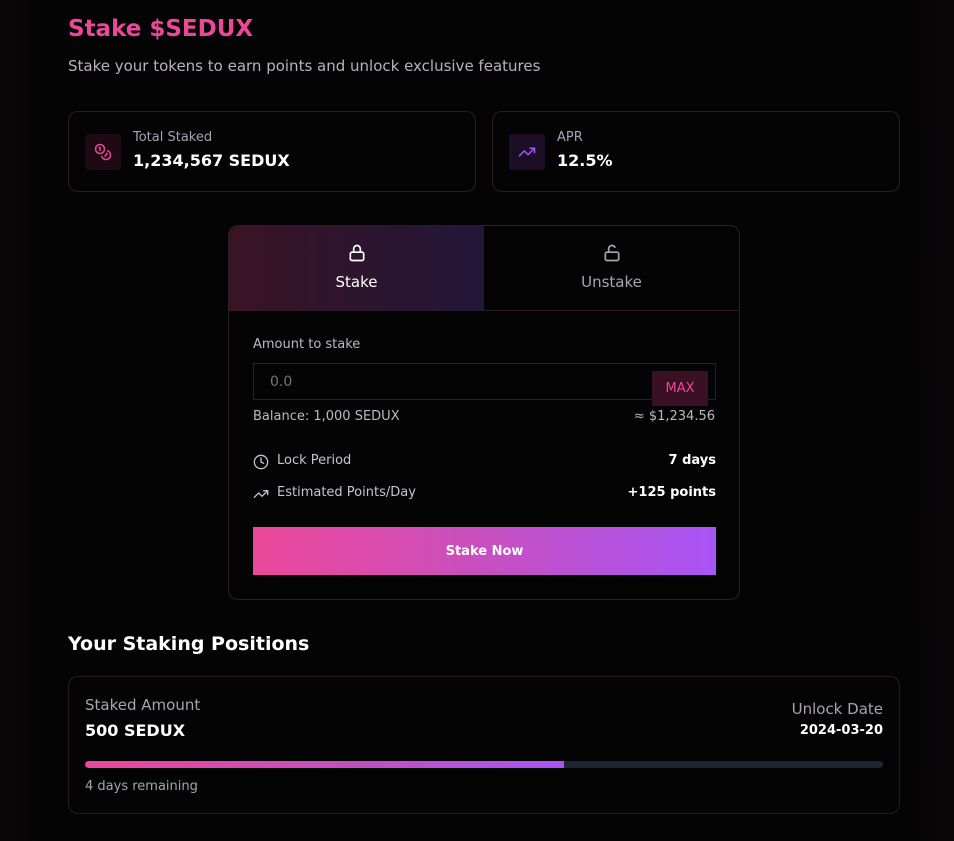  I want to click on stake-tabs: Stake Unstake, so click(484, 268).